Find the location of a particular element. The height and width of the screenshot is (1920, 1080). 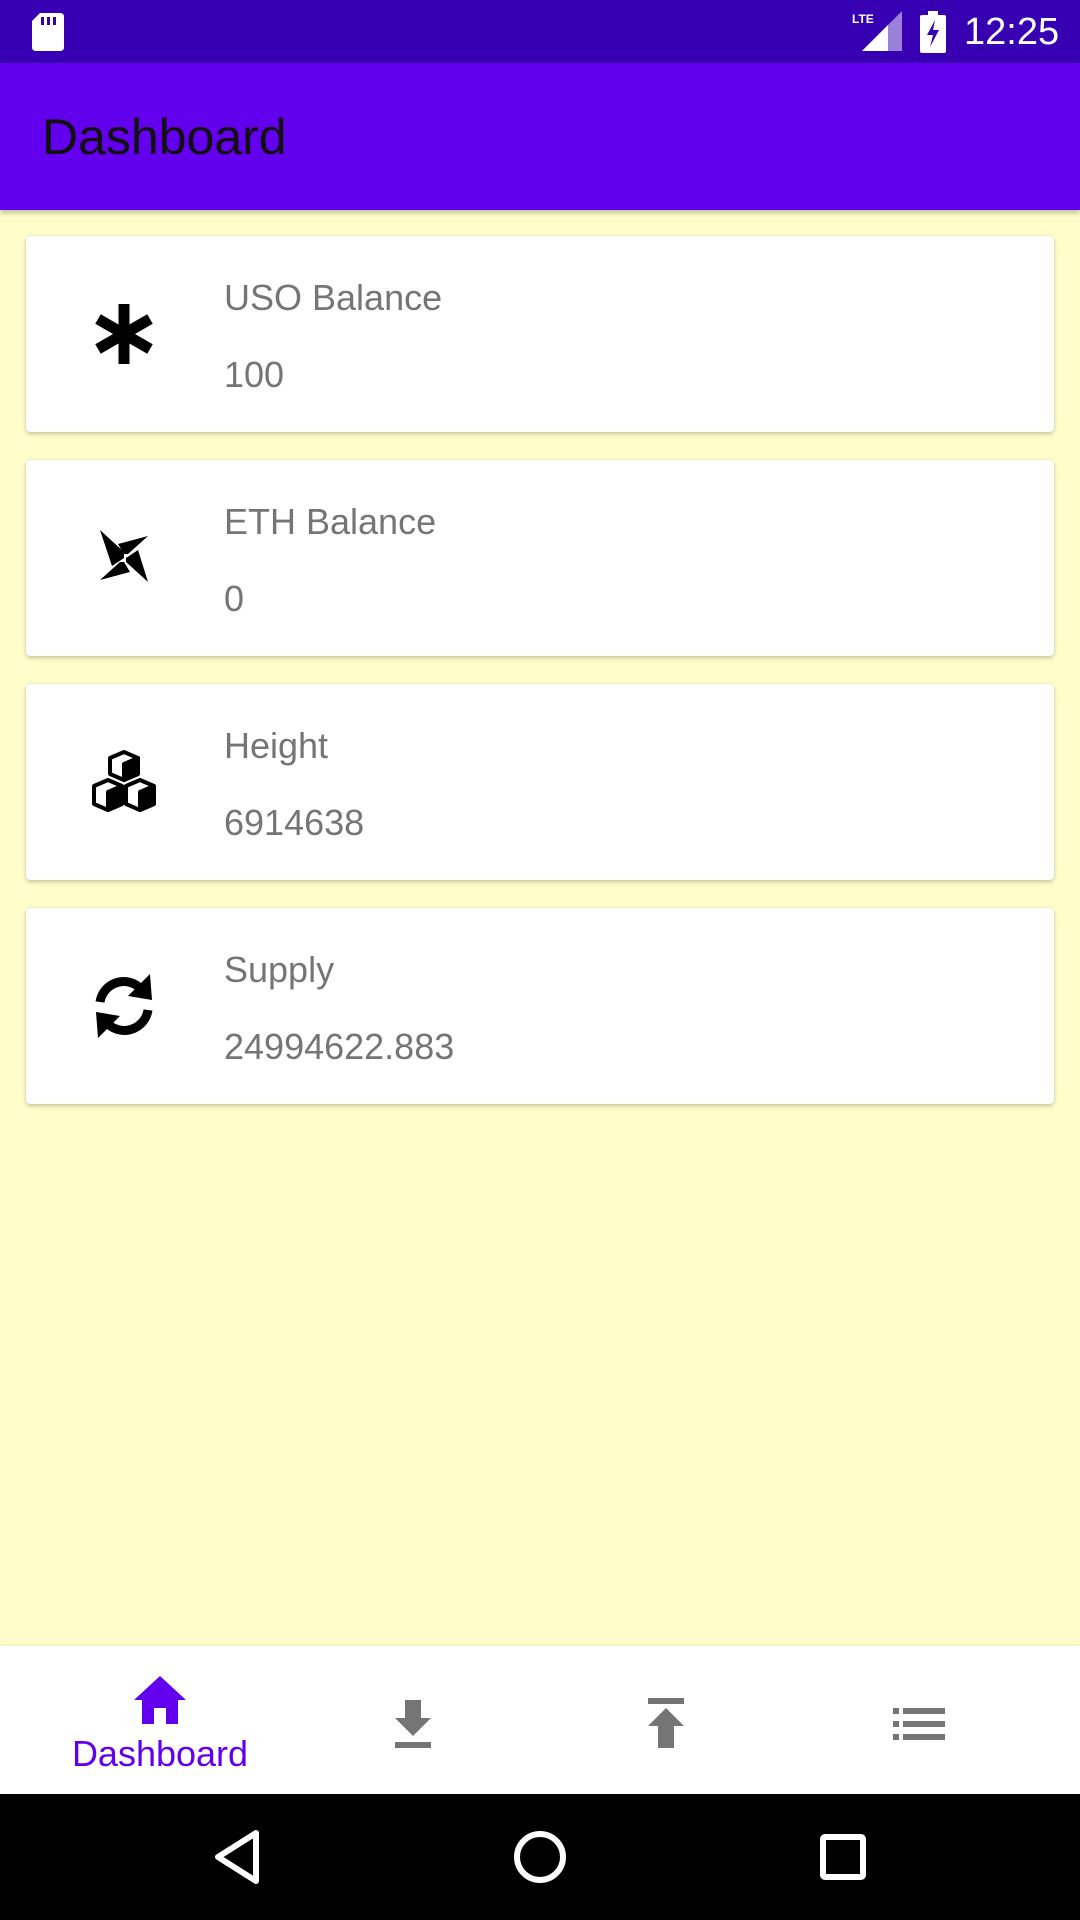

card-value: 24994622.883 is located at coordinates (339, 1046).